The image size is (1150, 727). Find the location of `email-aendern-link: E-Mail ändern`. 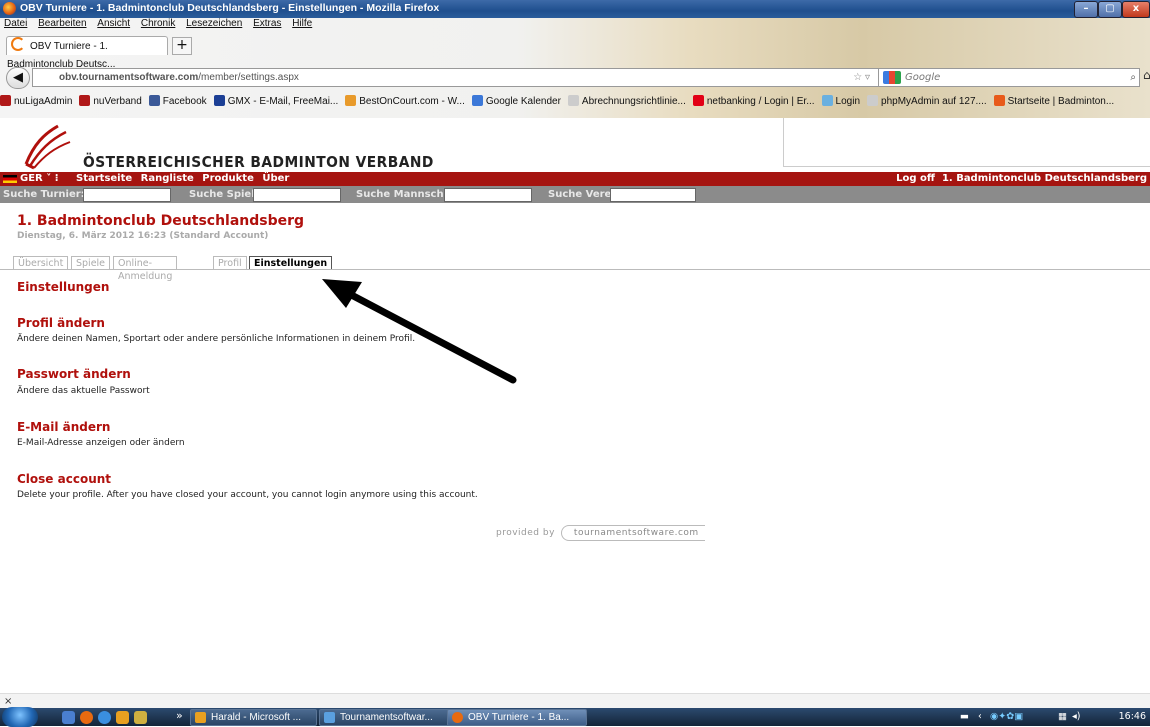

email-aendern-link: E-Mail ändern is located at coordinates (63, 427).